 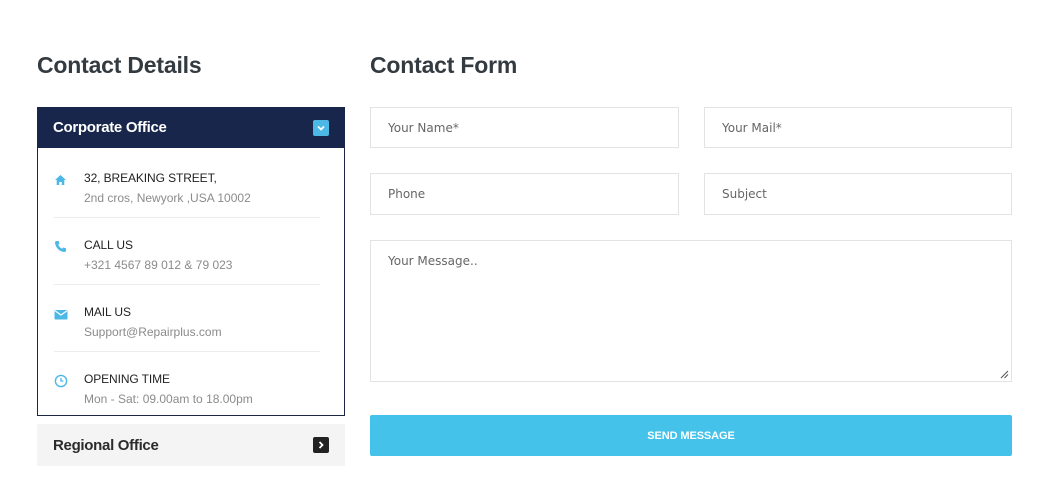 I want to click on opening-hours: Mon - Sat: 09.00am to 18.00pm, so click(x=168, y=399).